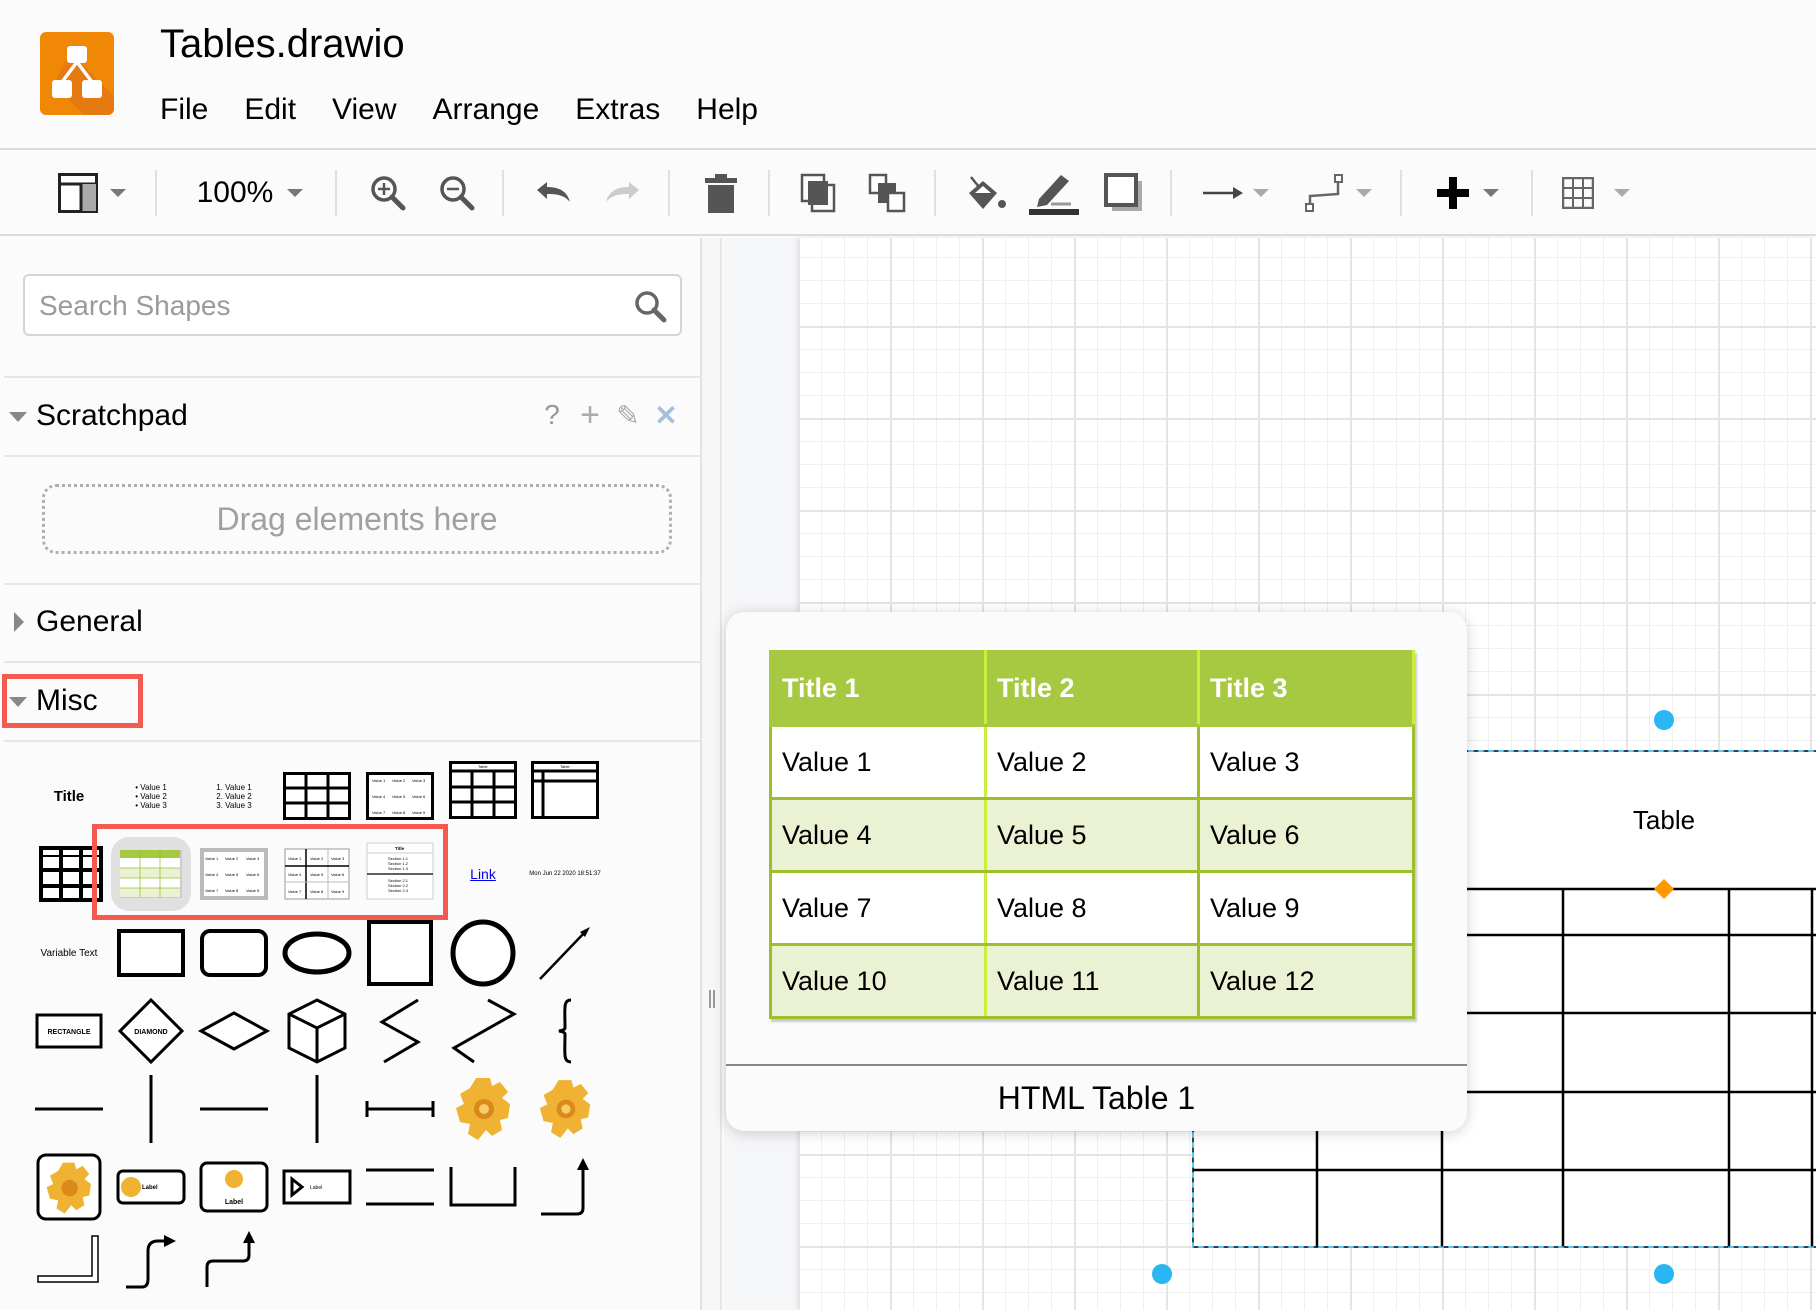  What do you see at coordinates (1223, 193) in the screenshot?
I see `arrow-right-icon` at bounding box center [1223, 193].